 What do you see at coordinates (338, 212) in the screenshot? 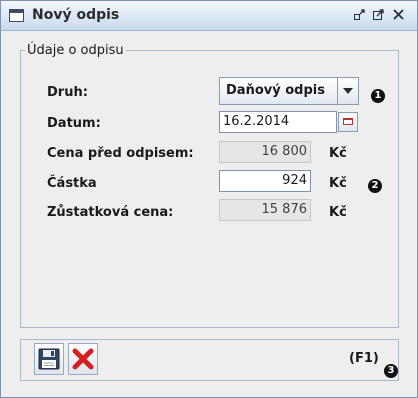
I see `zustatkova-unit: Kč` at bounding box center [338, 212].